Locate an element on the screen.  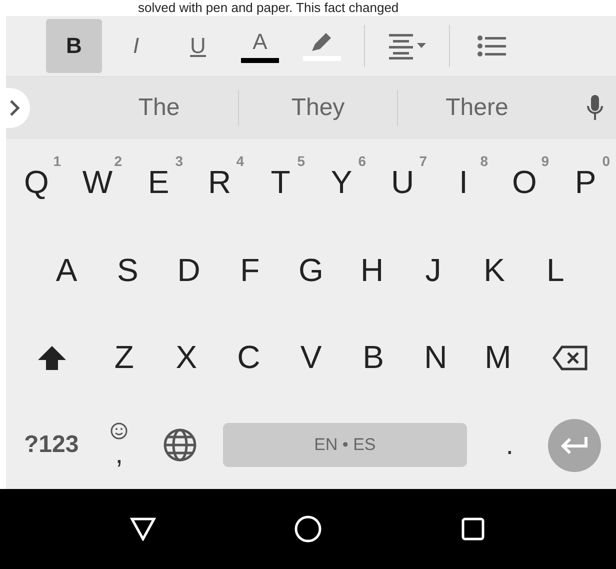
letter-key: P 0 is located at coordinates (585, 182).